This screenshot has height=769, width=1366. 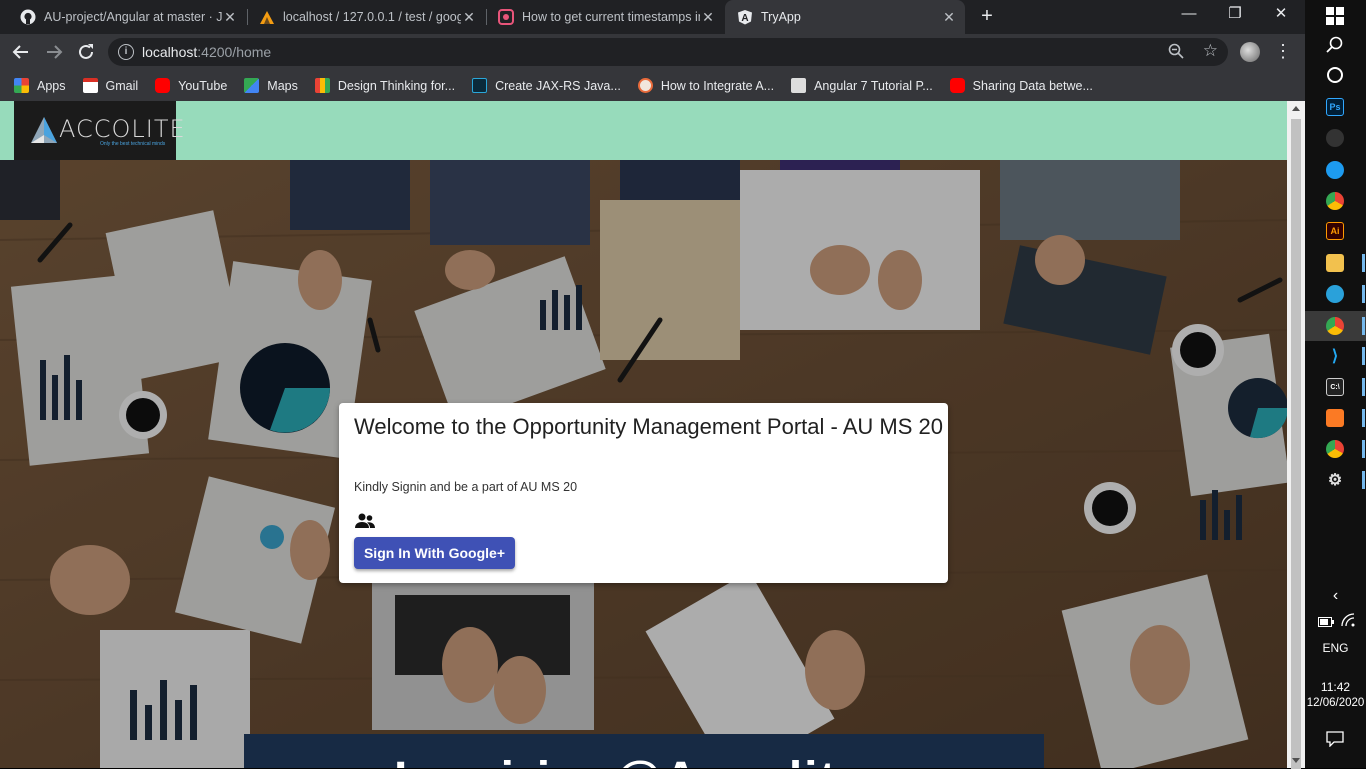 What do you see at coordinates (1335, 45) in the screenshot?
I see `search-icon` at bounding box center [1335, 45].